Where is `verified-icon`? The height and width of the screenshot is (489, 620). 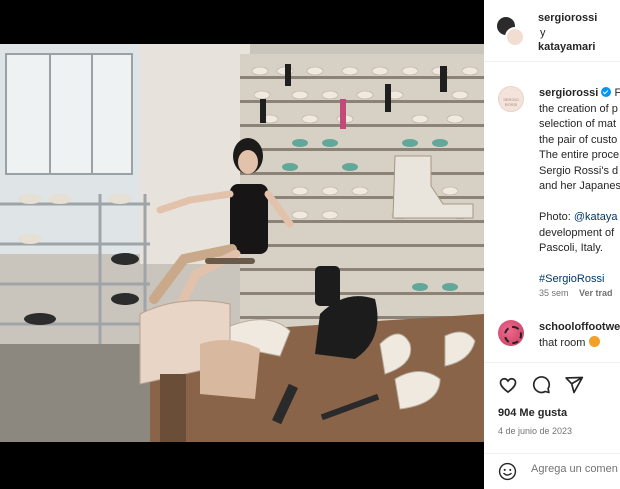 verified-icon is located at coordinates (606, 92).